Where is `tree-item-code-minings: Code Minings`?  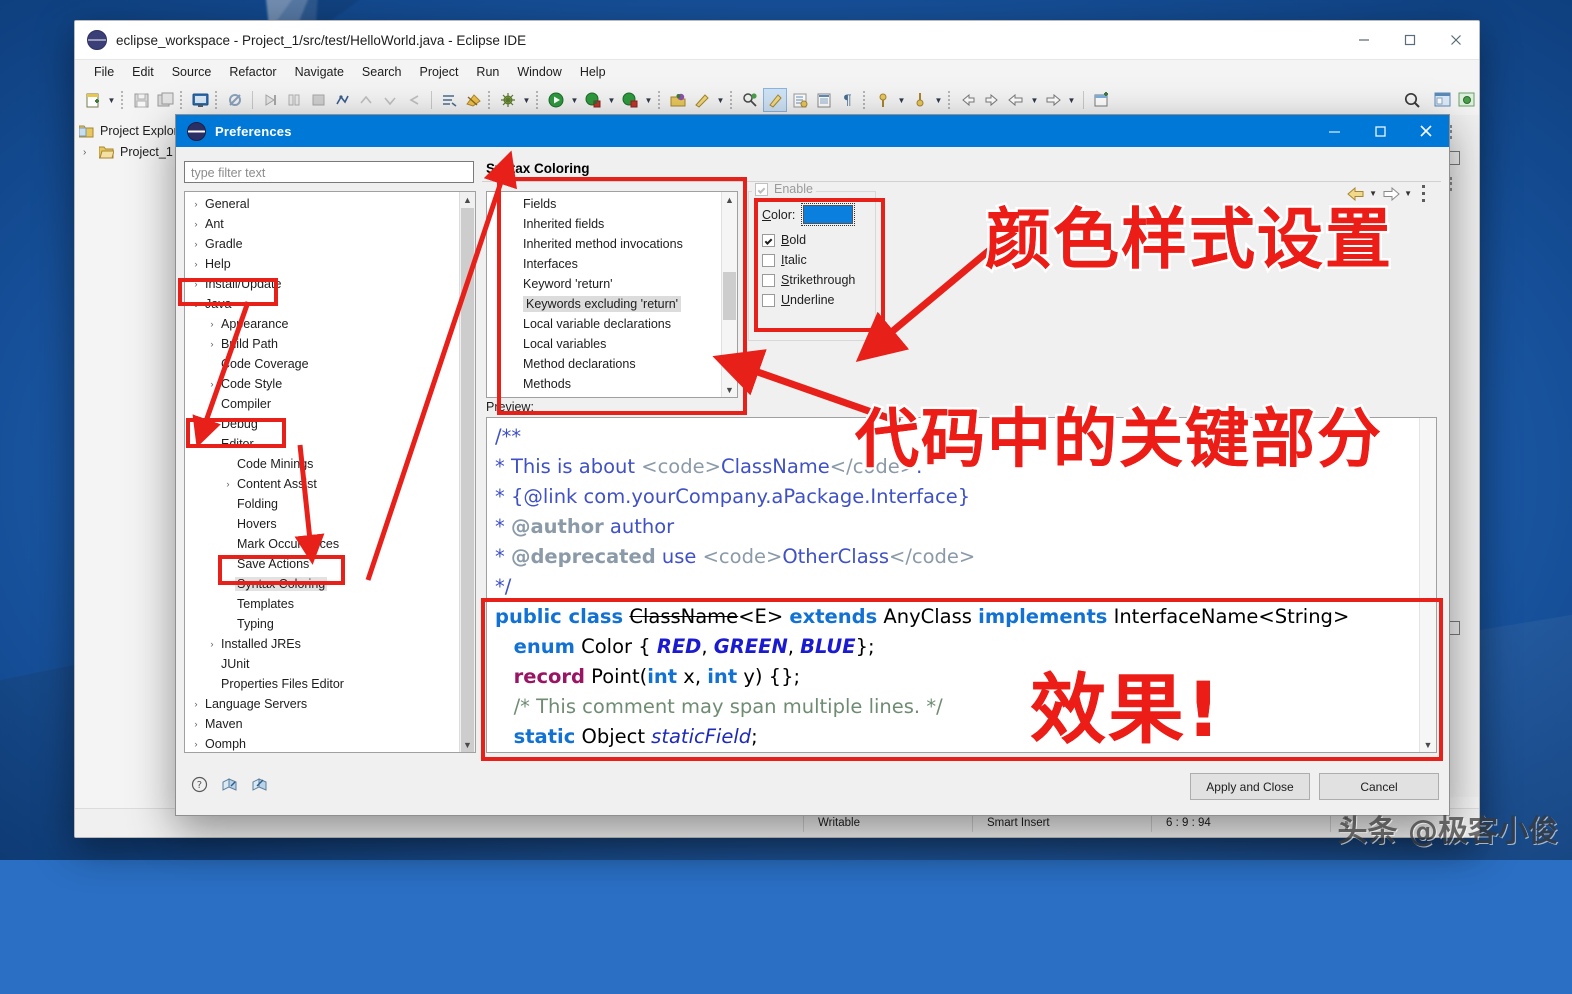
tree-item-code-minings: Code Minings is located at coordinates (322, 464).